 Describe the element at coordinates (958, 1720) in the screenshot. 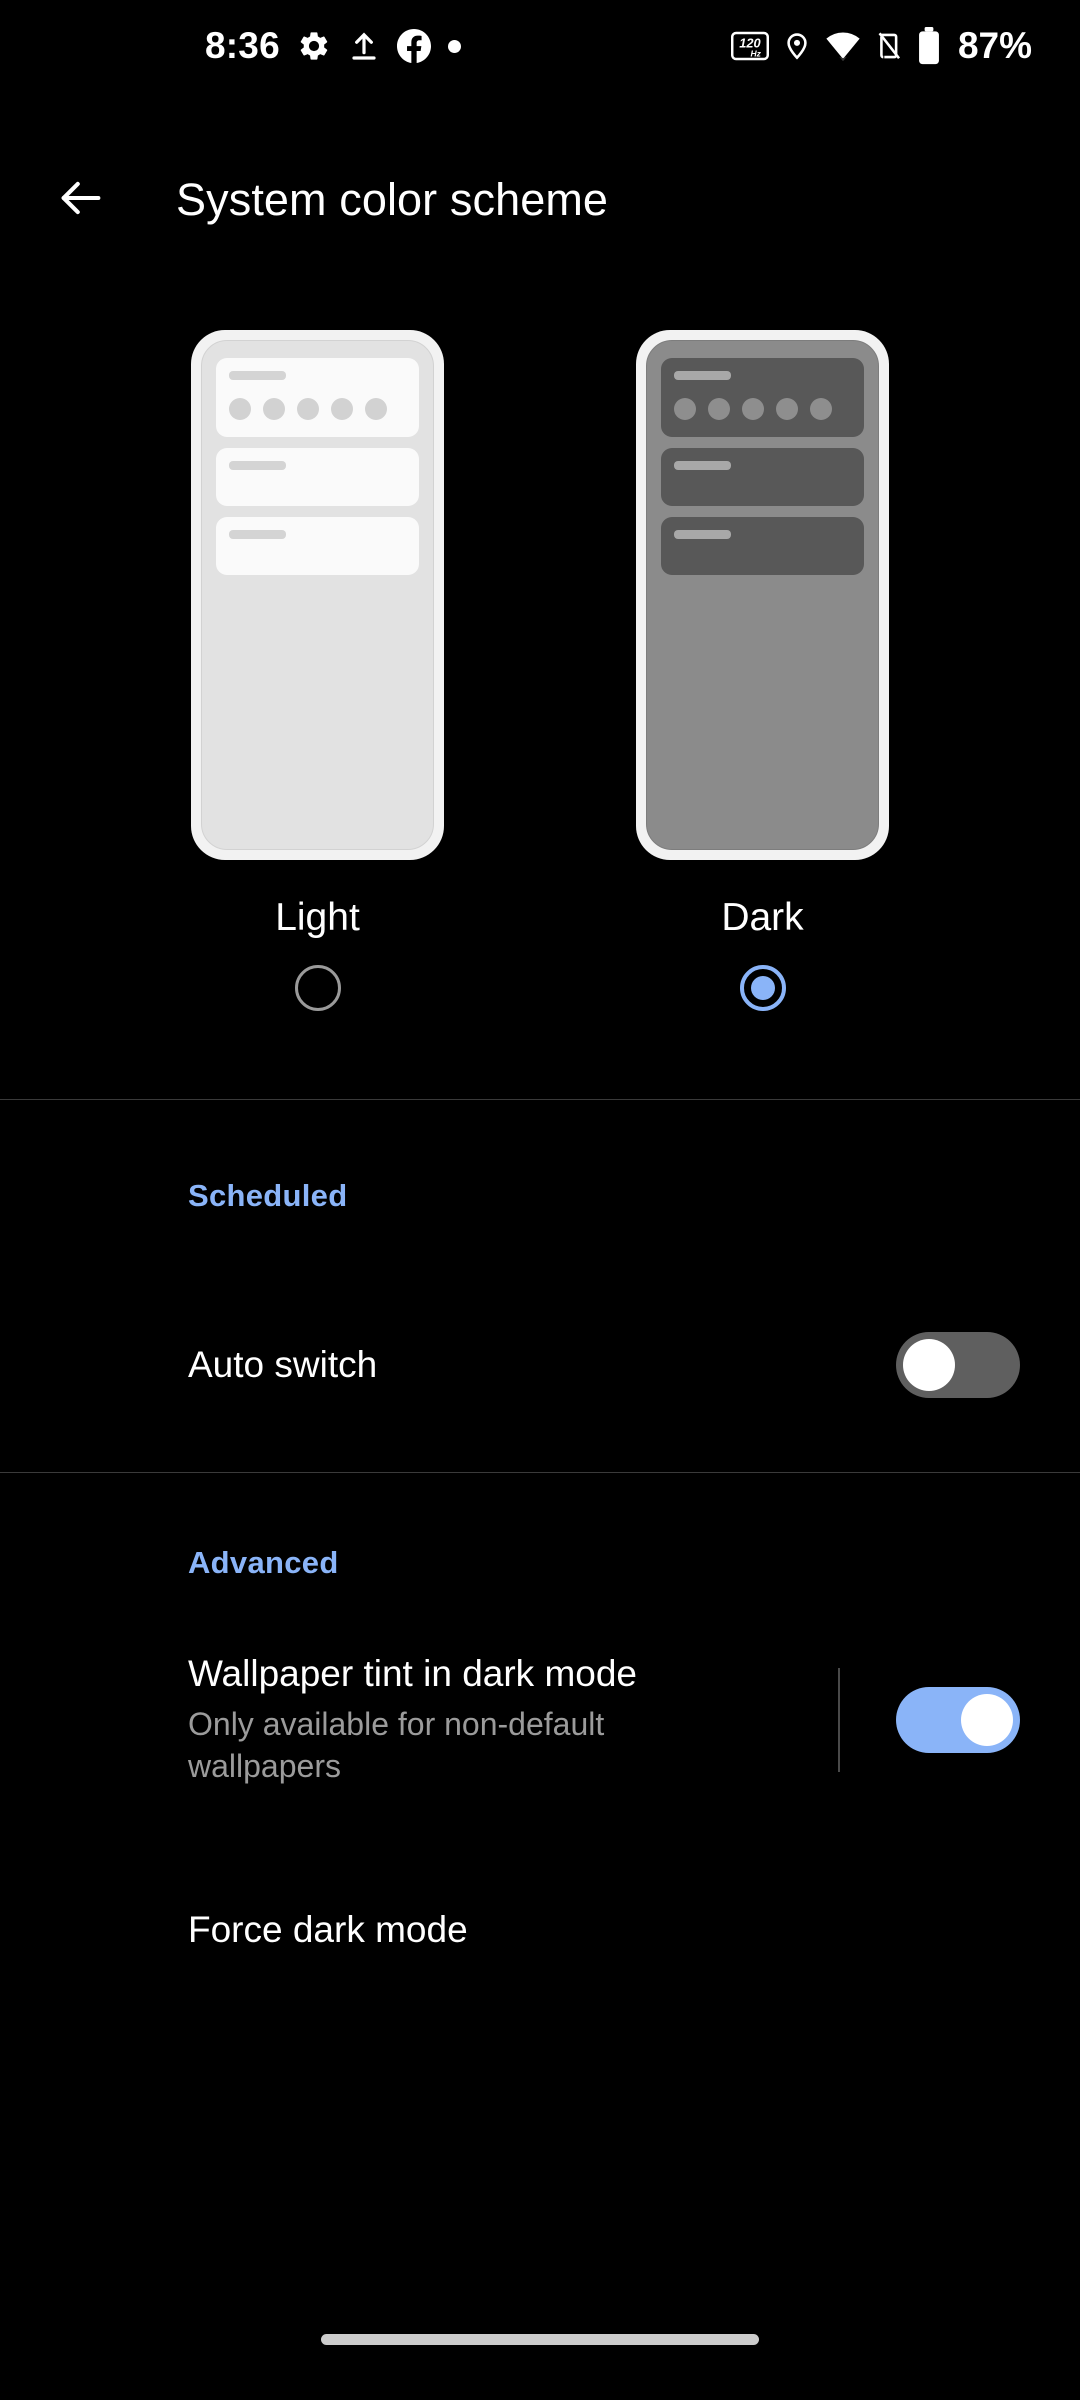

I see `wallpaper-tint-toggle` at that location.